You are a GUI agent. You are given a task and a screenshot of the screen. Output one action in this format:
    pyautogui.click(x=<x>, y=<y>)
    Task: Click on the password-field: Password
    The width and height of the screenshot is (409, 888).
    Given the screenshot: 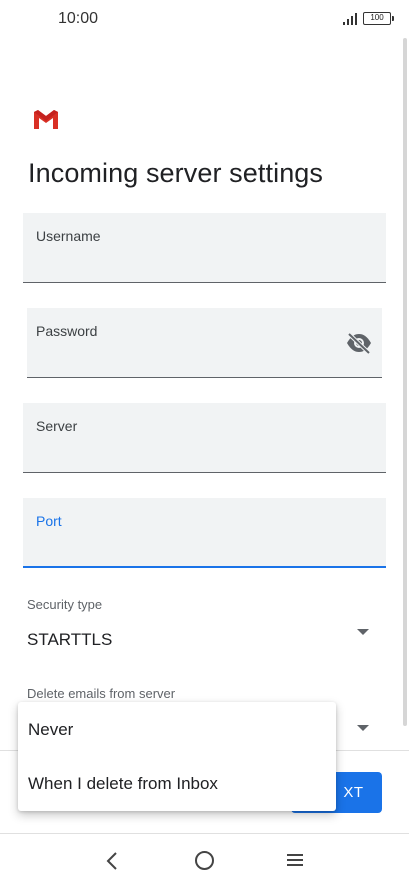 What is the action you would take?
    pyautogui.click(x=204, y=343)
    